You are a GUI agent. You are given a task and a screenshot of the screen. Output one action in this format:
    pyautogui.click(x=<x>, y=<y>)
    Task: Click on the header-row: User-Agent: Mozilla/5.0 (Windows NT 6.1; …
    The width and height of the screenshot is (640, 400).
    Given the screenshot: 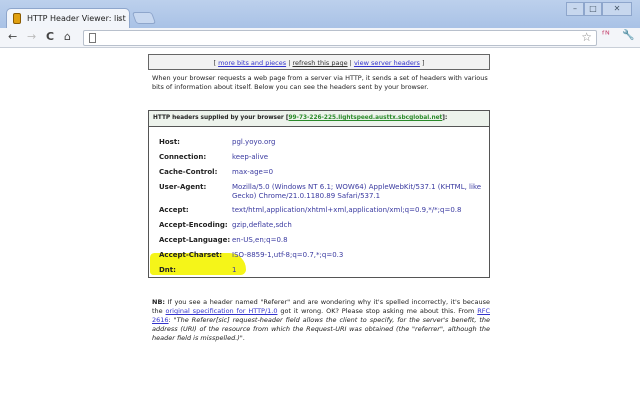 What is the action you would take?
    pyautogui.click(x=320, y=191)
    